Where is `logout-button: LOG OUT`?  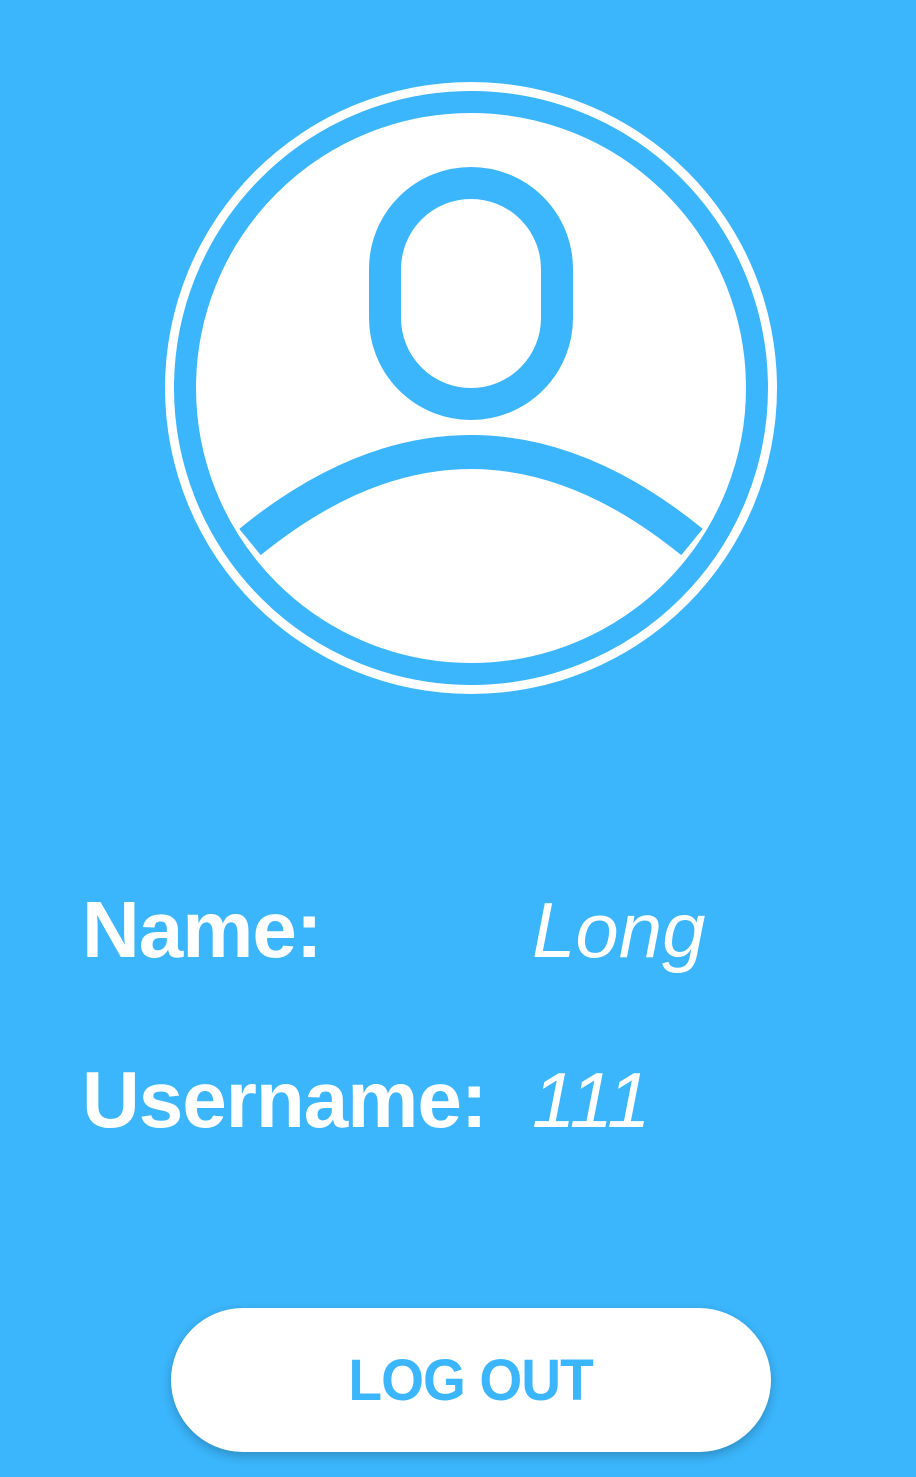
logout-button: LOG OUT is located at coordinates (471, 1380).